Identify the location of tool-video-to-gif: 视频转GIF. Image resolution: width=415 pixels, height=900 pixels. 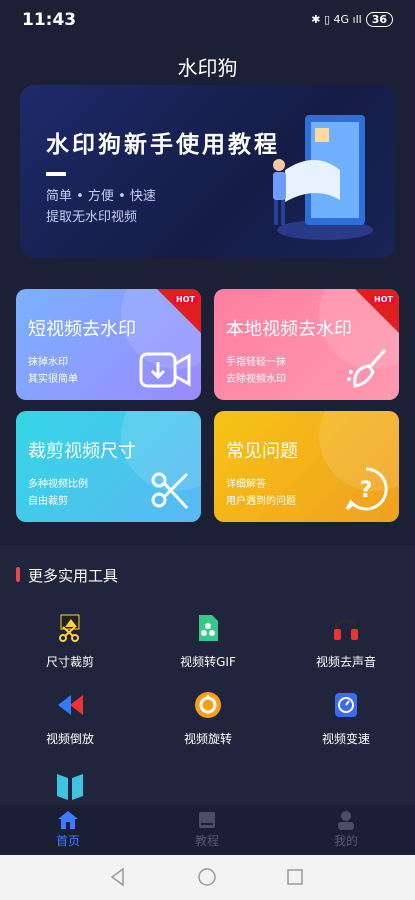
(208, 641).